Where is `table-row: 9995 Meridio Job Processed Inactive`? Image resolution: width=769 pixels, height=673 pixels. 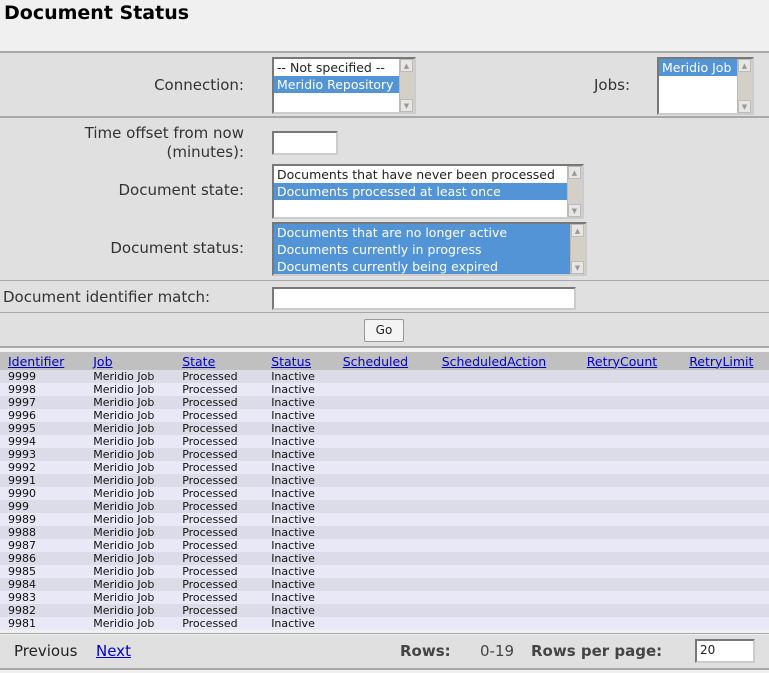 table-row: 9995 Meridio Job Processed Inactive is located at coordinates (384, 428).